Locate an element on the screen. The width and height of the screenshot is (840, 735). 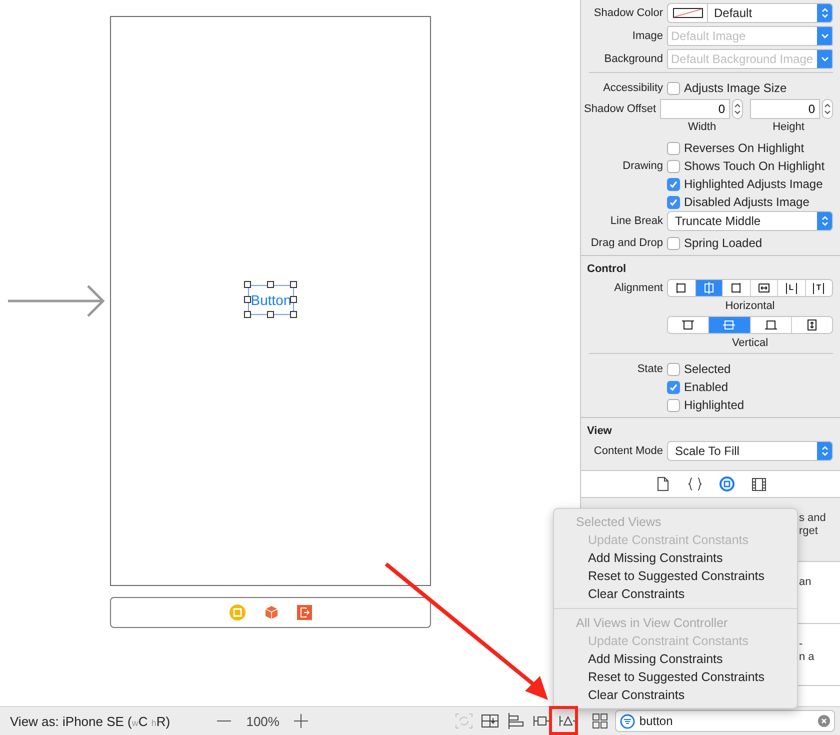
color-swatch-icon is located at coordinates (687, 13).